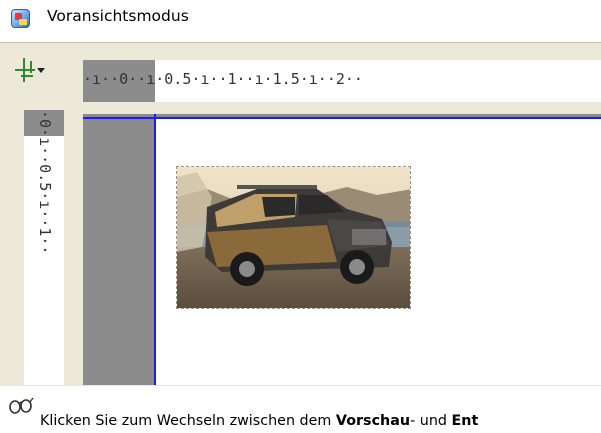 This screenshot has height=433, width=601. I want to click on canvas-margin-left, so click(119, 249).